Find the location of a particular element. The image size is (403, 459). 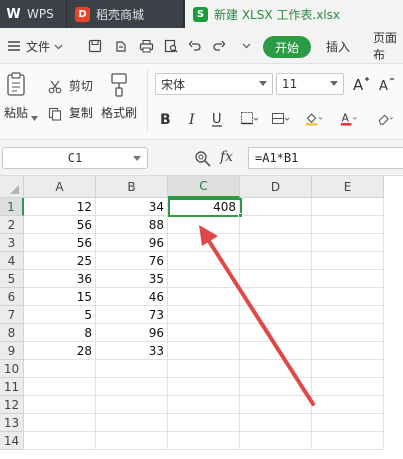

cell-a12 is located at coordinates (60, 405).